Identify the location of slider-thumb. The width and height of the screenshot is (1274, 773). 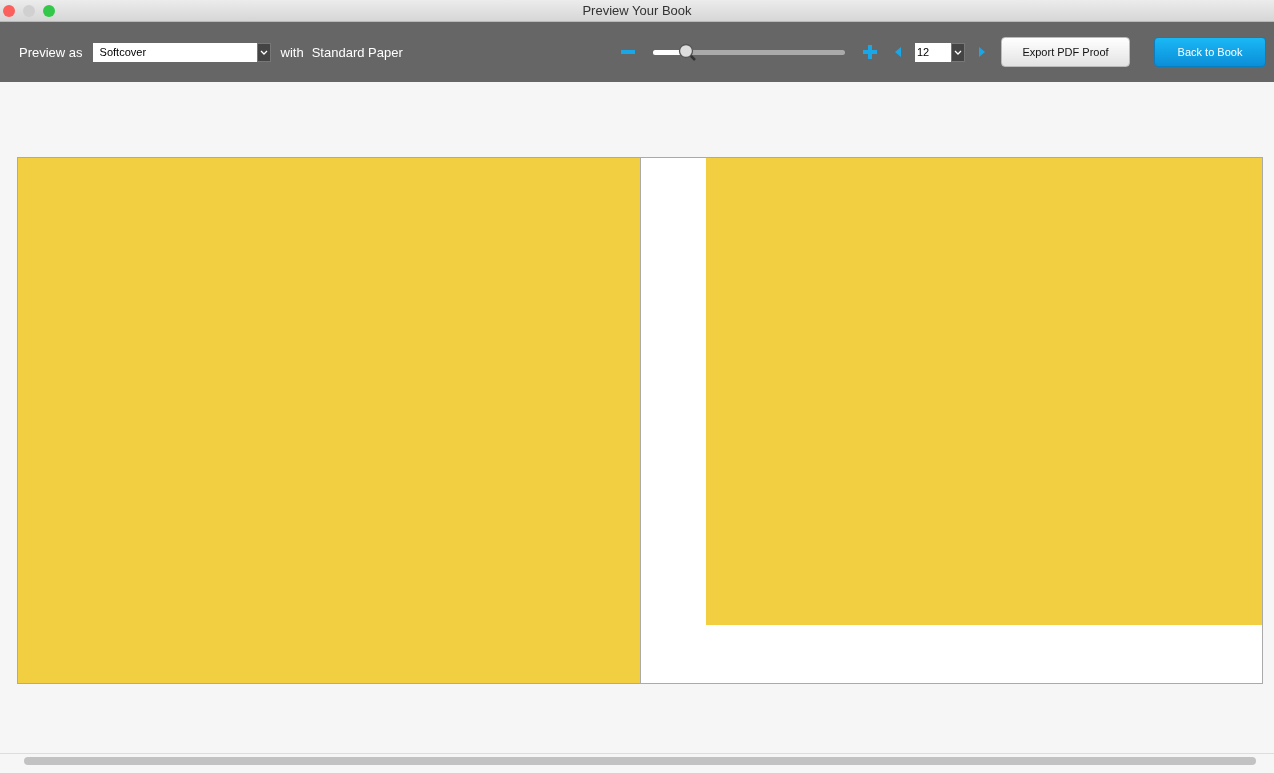
(687, 52).